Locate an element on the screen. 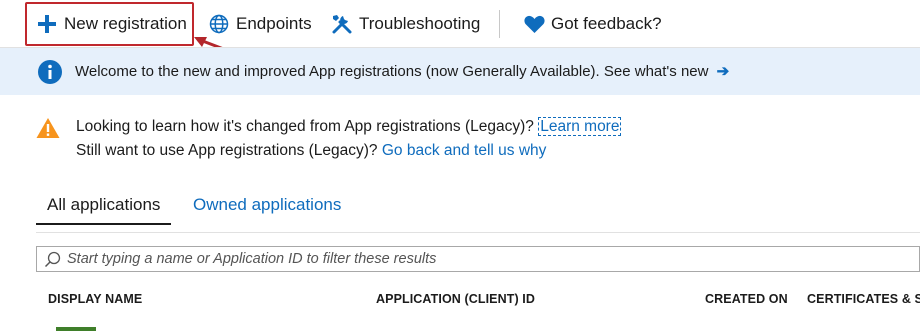  plus-icon is located at coordinates (47, 24).